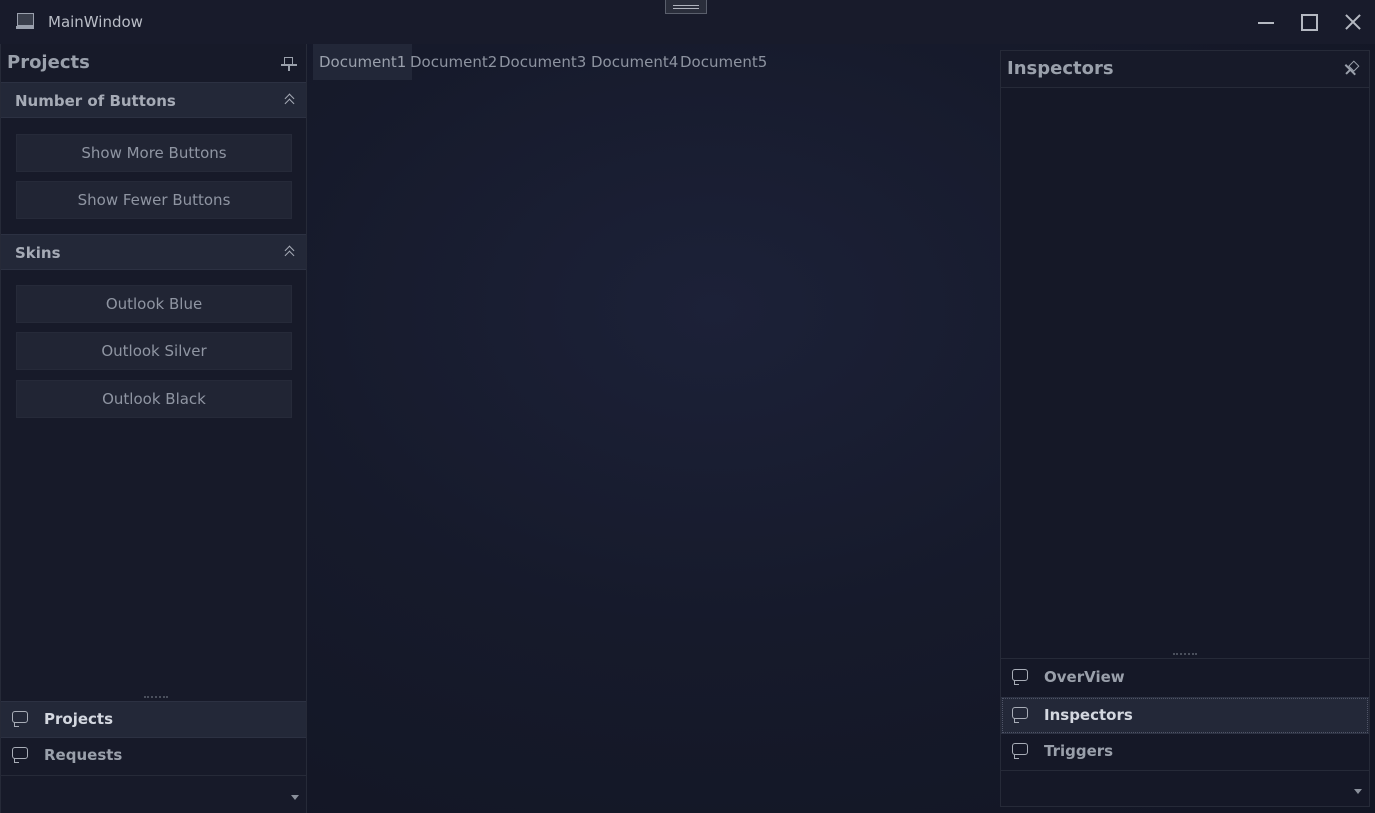 This screenshot has width=1375, height=813. I want to click on section-header-number-of-buttons: Number of Buttons, so click(153, 100).